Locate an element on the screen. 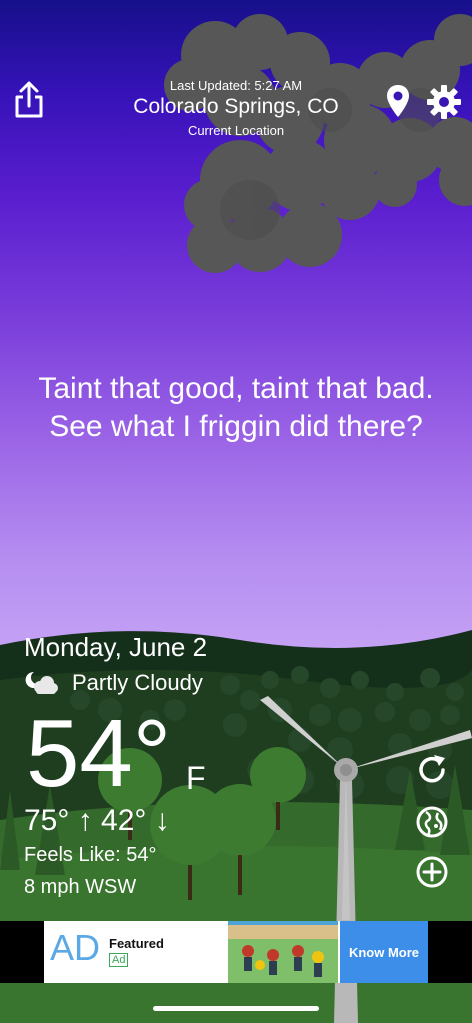 Image resolution: width=472 pixels, height=1023 pixels. add-location-button is located at coordinates (432, 872).